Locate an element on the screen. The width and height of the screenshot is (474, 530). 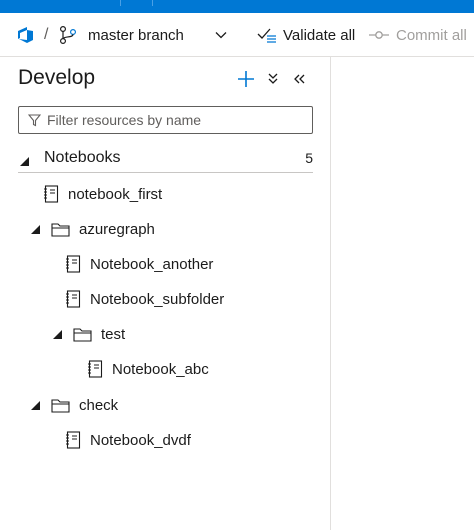
filter-input is located at coordinates (172, 120).